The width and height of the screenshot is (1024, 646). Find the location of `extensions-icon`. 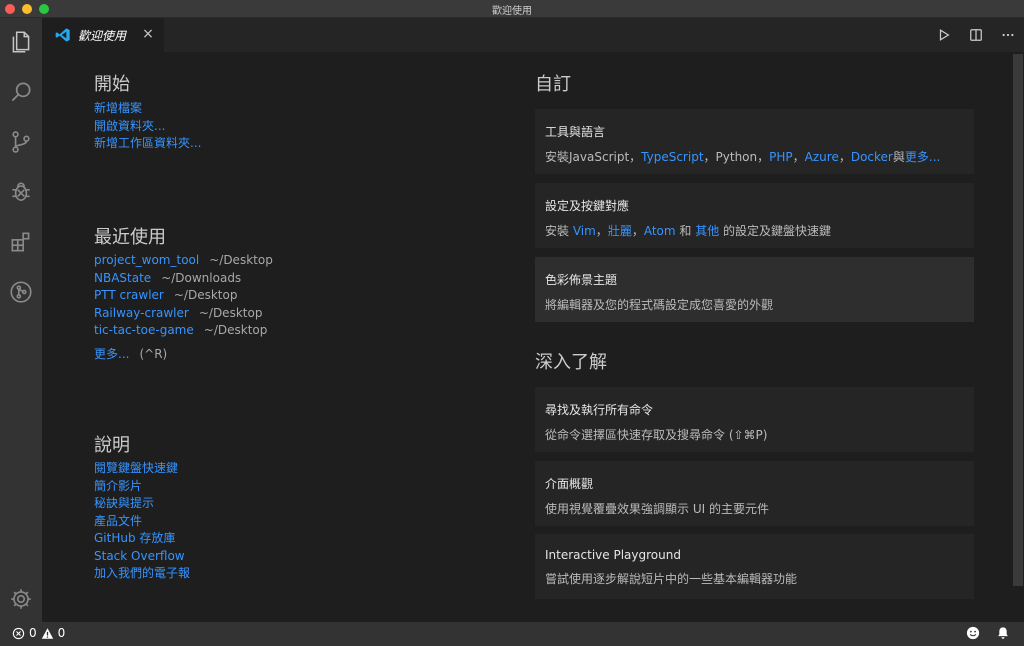

extensions-icon is located at coordinates (20, 242).